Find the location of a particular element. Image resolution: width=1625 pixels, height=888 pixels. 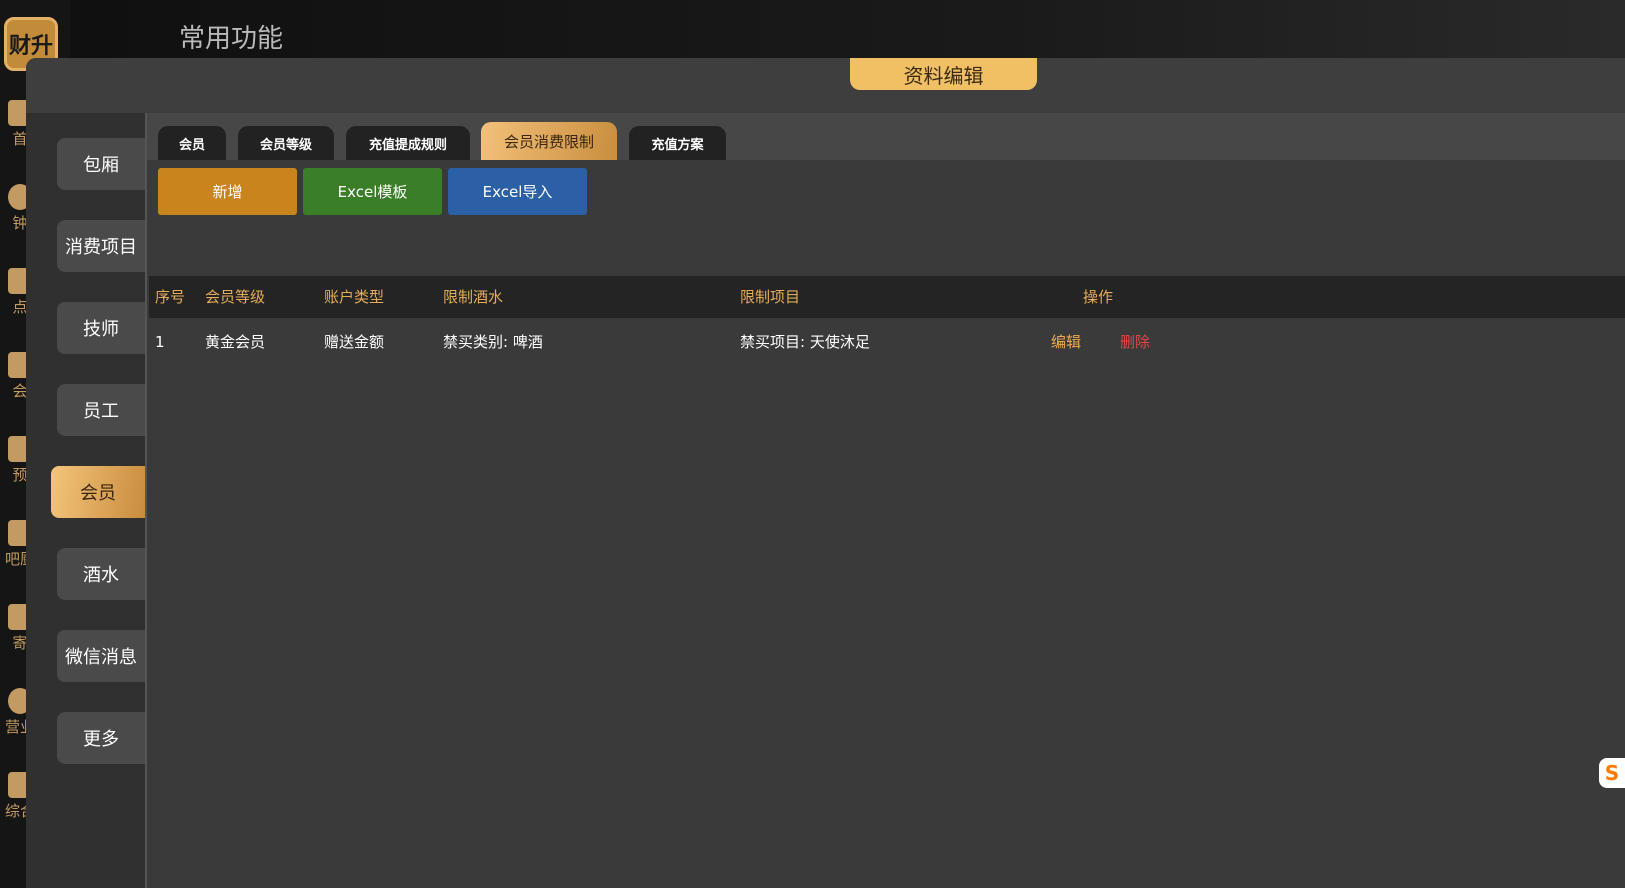

nav-members: 会员 is located at coordinates (98, 492).